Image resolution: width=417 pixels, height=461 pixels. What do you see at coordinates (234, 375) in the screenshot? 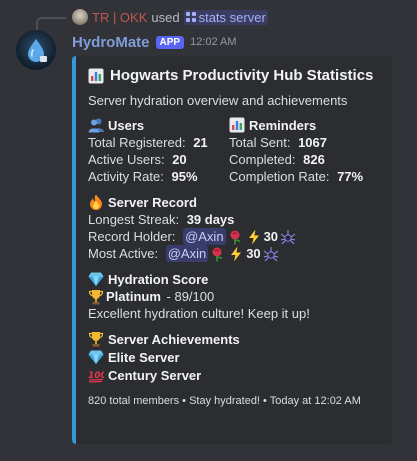
I see `achievement-item: 100 Century Server` at bounding box center [234, 375].